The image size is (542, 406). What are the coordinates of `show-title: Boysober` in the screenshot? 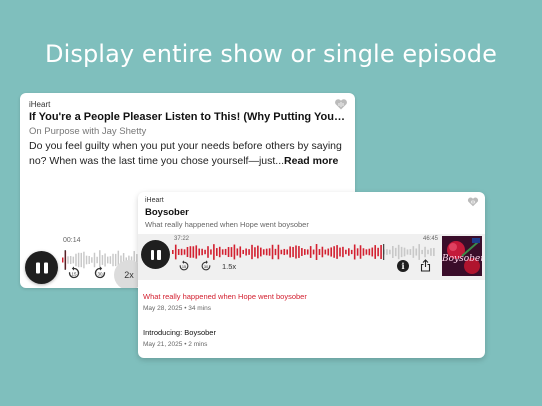 It's located at (167, 212).